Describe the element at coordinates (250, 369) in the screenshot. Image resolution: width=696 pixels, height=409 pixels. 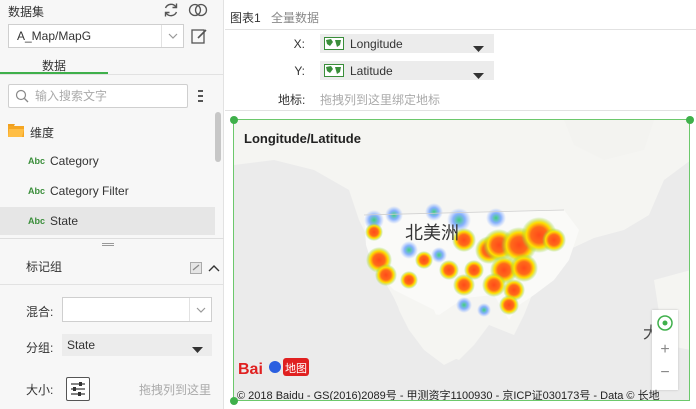
I see `svg-text: Bai` at that location.